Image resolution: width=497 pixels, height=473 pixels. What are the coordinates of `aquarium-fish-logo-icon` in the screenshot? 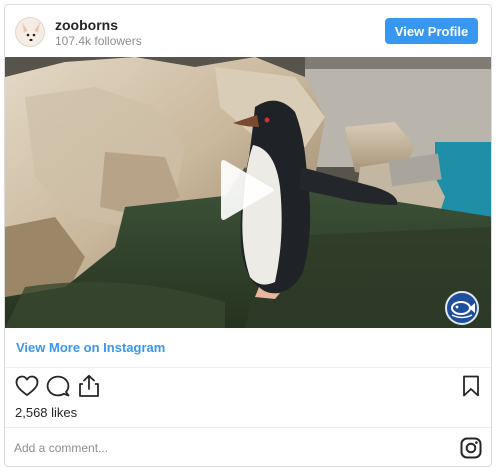 It's located at (462, 308).